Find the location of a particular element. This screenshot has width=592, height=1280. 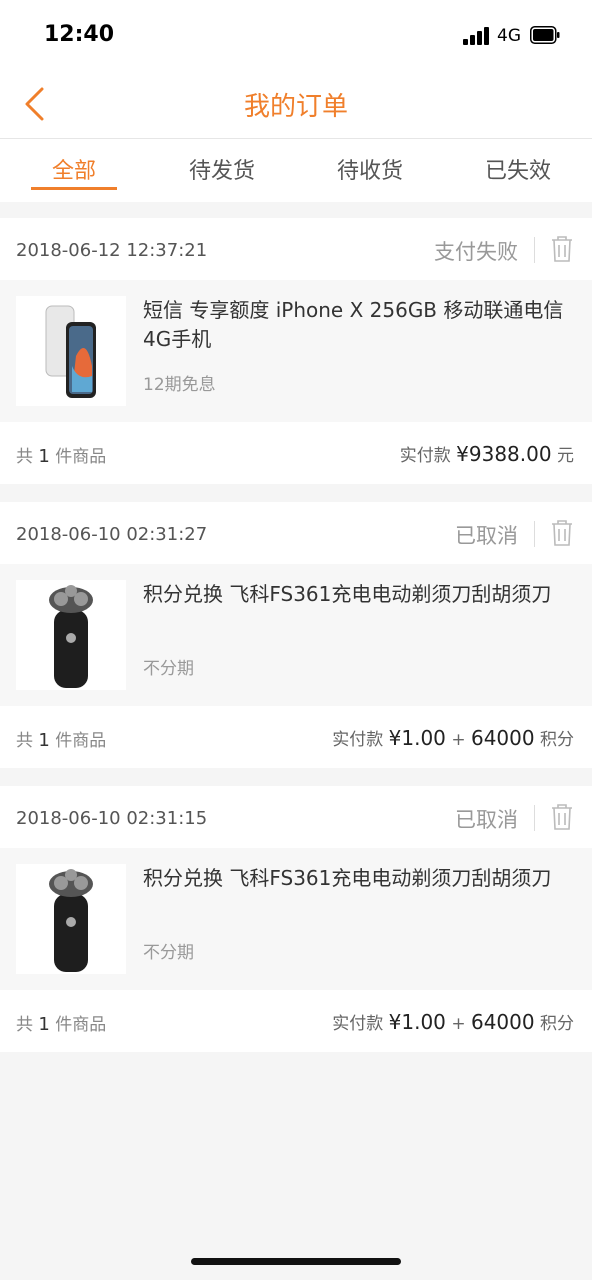

order-header: 2018-06-12 12:37:21 支付失败 is located at coordinates (296, 249).